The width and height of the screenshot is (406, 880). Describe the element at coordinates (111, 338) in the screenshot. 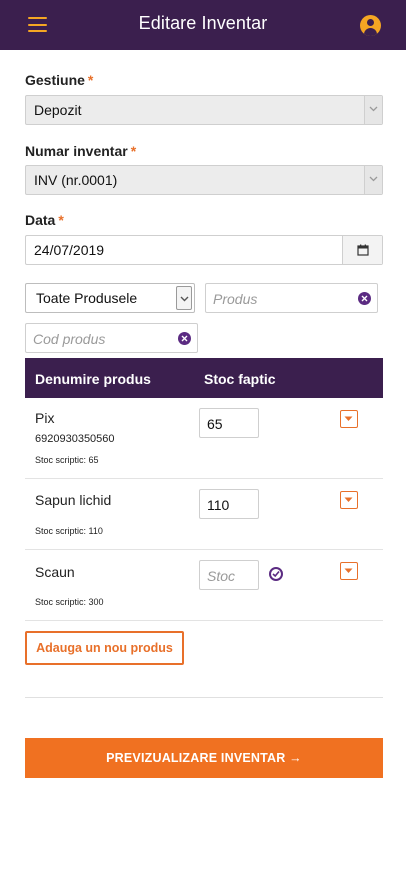

I see `code-search-input: Cod produs` at that location.